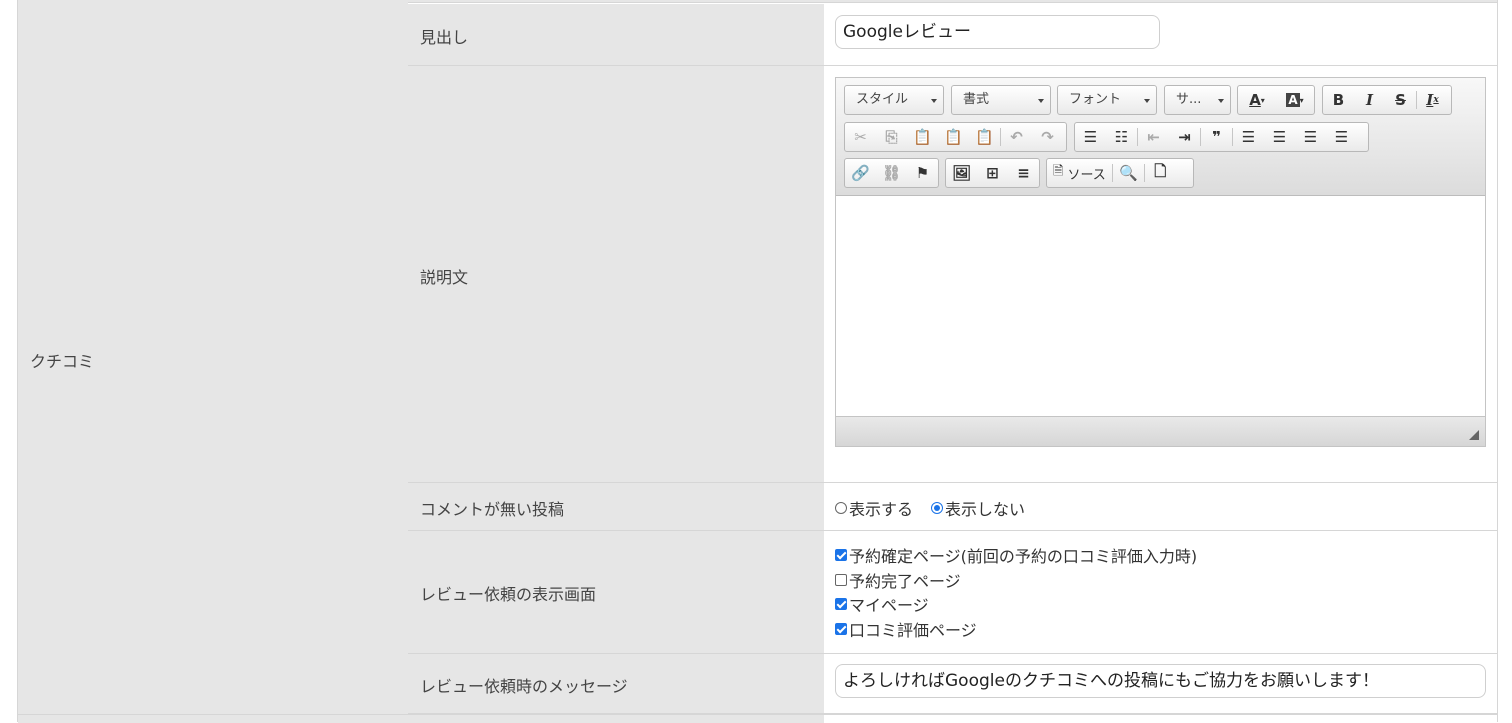 Image resolution: width=1512 pixels, height=723 pixels. I want to click on radio-hide: 表示しない, so click(978, 508).